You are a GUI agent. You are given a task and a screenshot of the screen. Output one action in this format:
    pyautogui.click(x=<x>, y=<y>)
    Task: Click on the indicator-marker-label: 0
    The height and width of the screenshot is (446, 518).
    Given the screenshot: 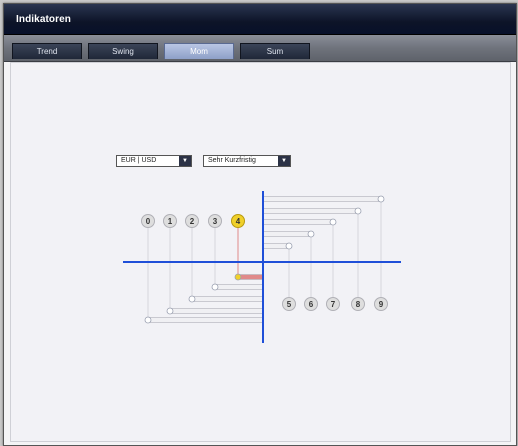 What is the action you would take?
    pyautogui.click(x=148, y=221)
    